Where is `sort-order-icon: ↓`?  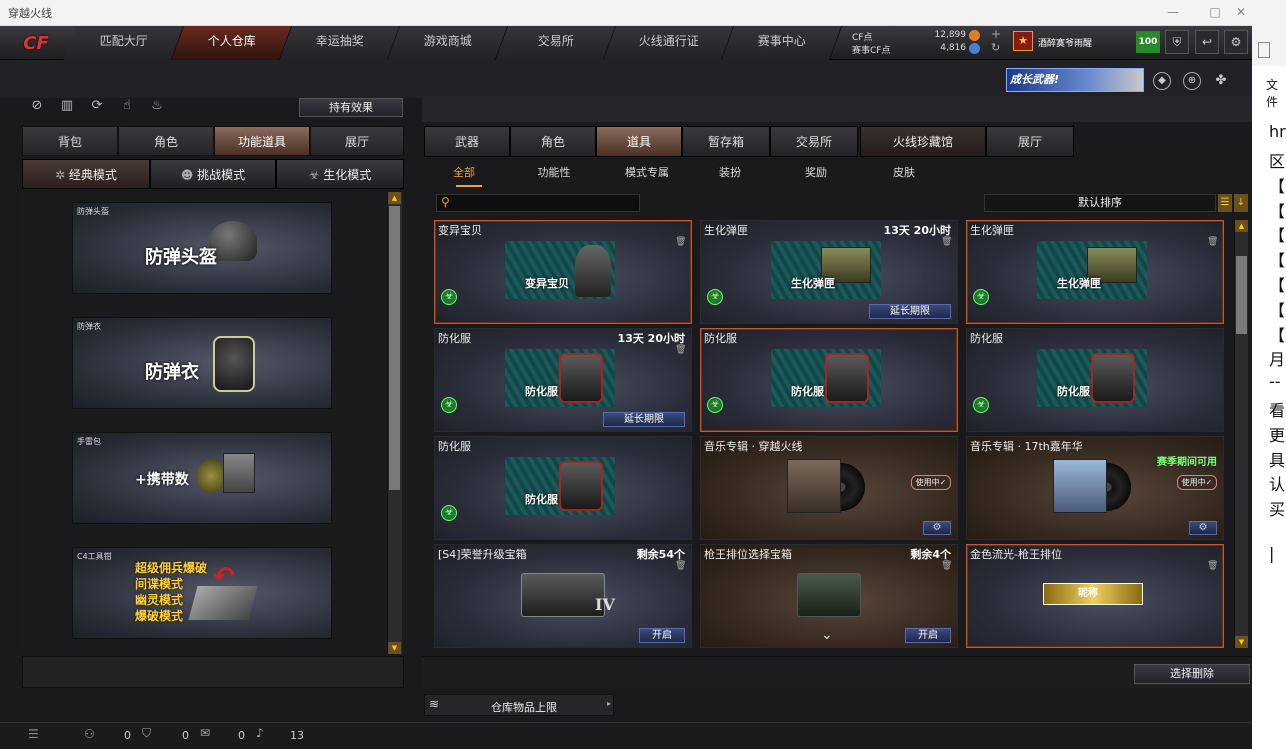
sort-order-icon: ↓ is located at coordinates (1241, 203).